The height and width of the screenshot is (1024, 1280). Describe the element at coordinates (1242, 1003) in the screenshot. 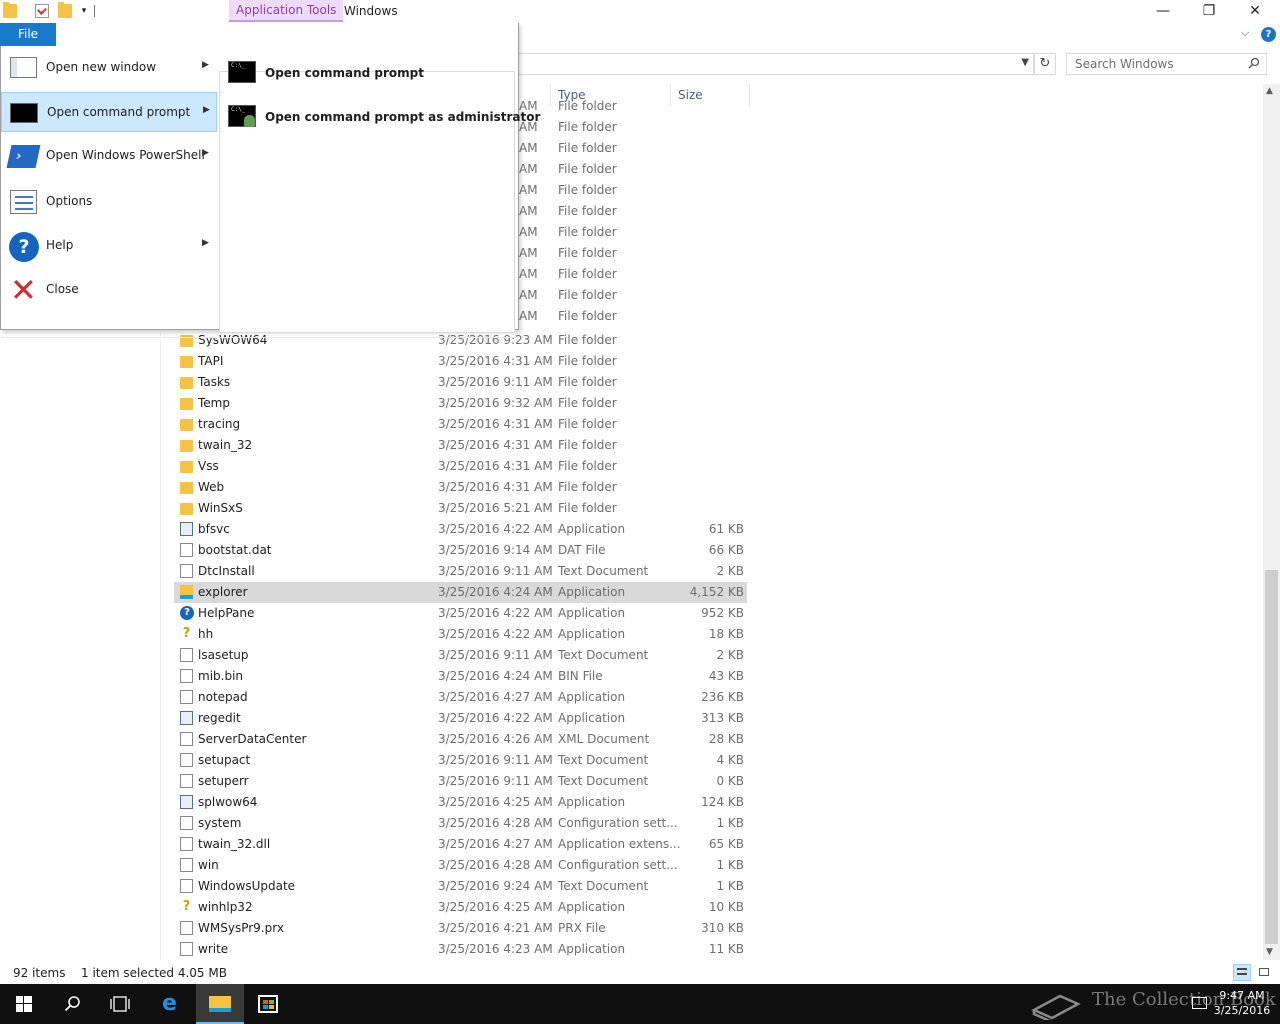

I see `system-clock: 9:47 AM 3/25/2016` at that location.